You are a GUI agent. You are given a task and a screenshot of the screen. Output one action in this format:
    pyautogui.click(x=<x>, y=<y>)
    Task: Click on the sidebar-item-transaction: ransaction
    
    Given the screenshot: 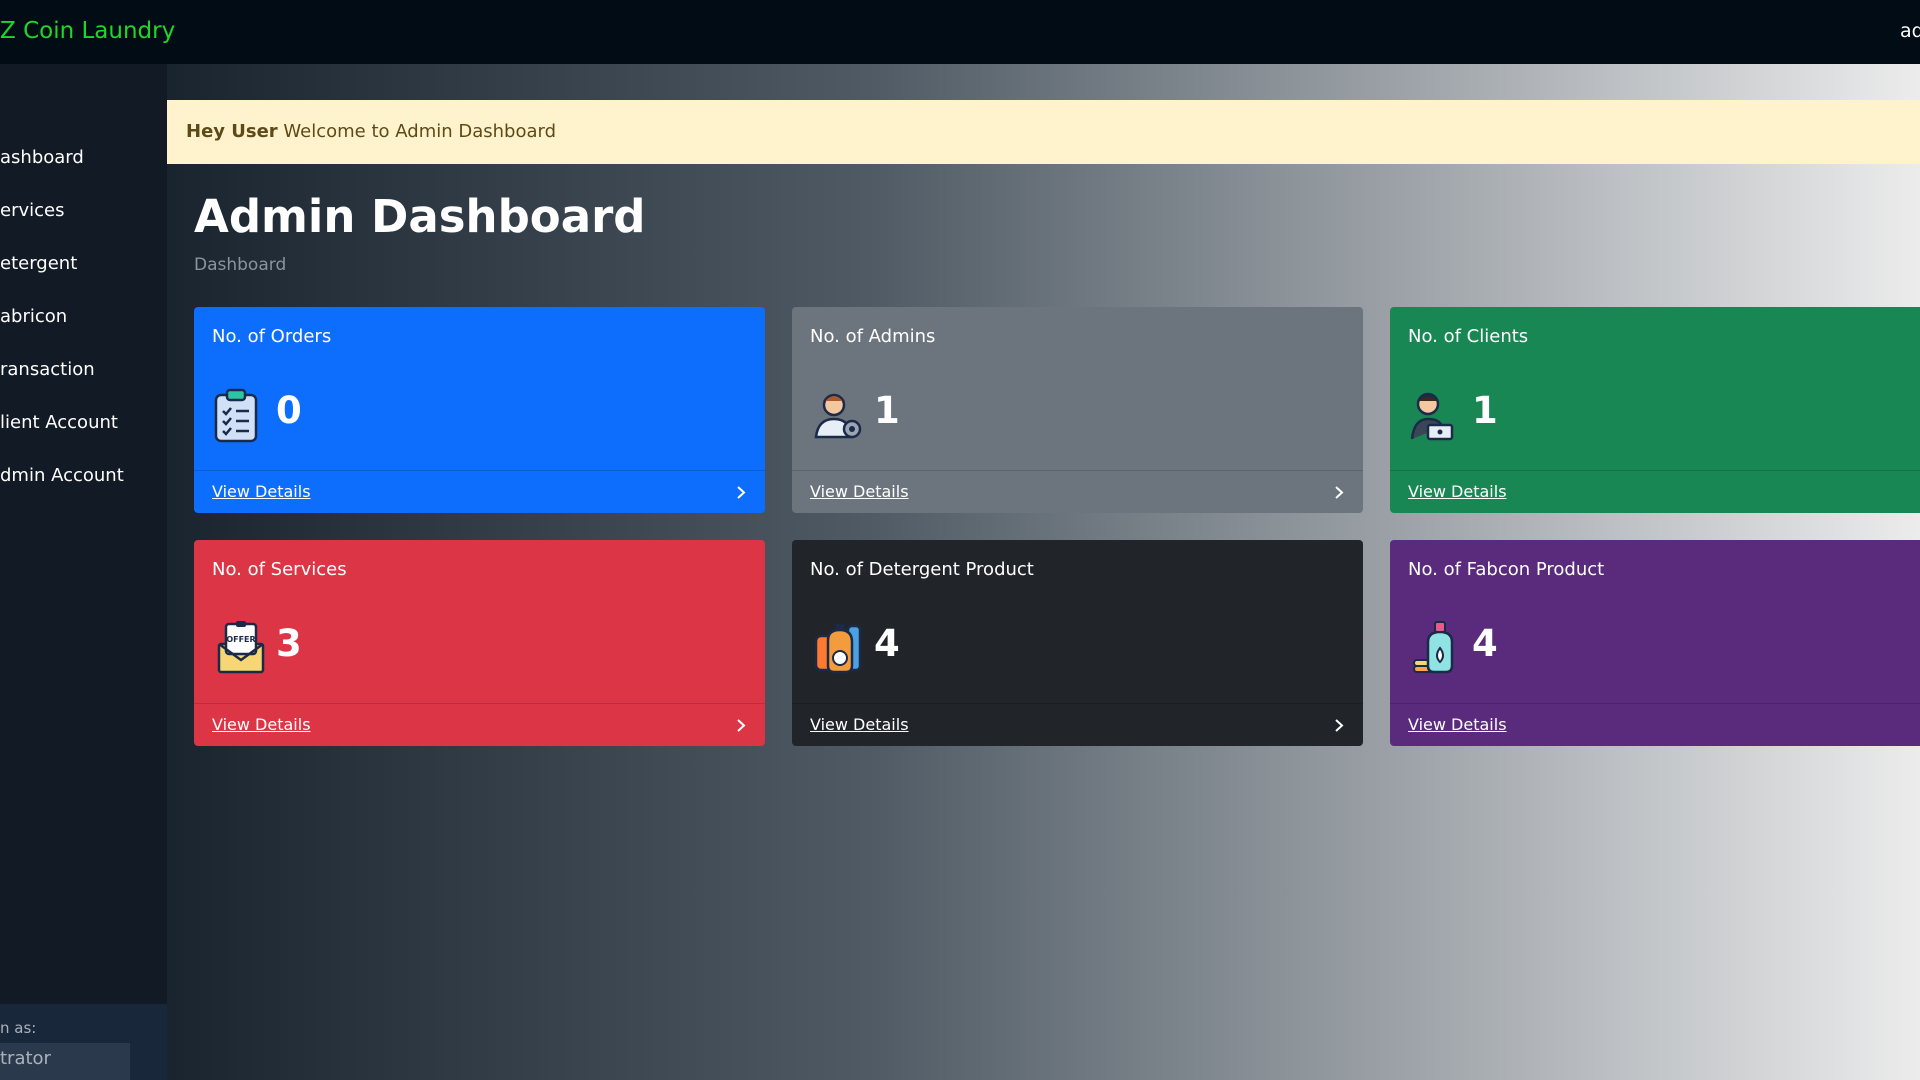 What is the action you would take?
    pyautogui.click(x=83, y=382)
    